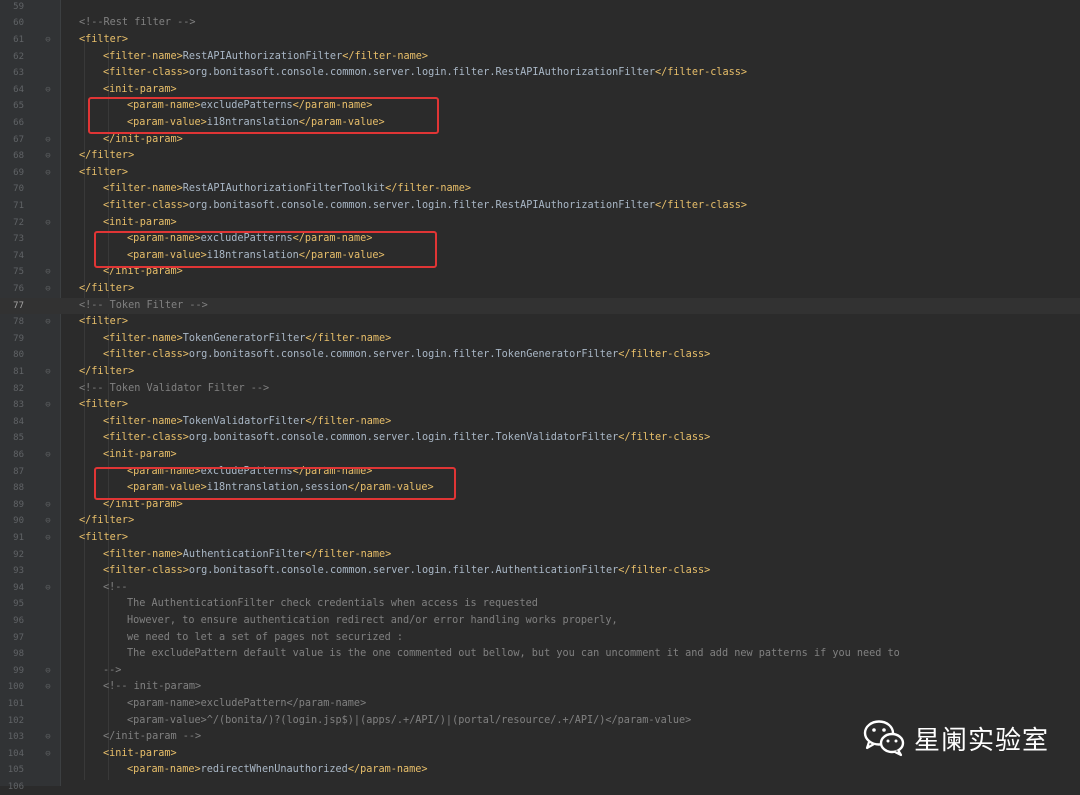  Describe the element at coordinates (18, 322) in the screenshot. I see `line-number: 78` at that location.